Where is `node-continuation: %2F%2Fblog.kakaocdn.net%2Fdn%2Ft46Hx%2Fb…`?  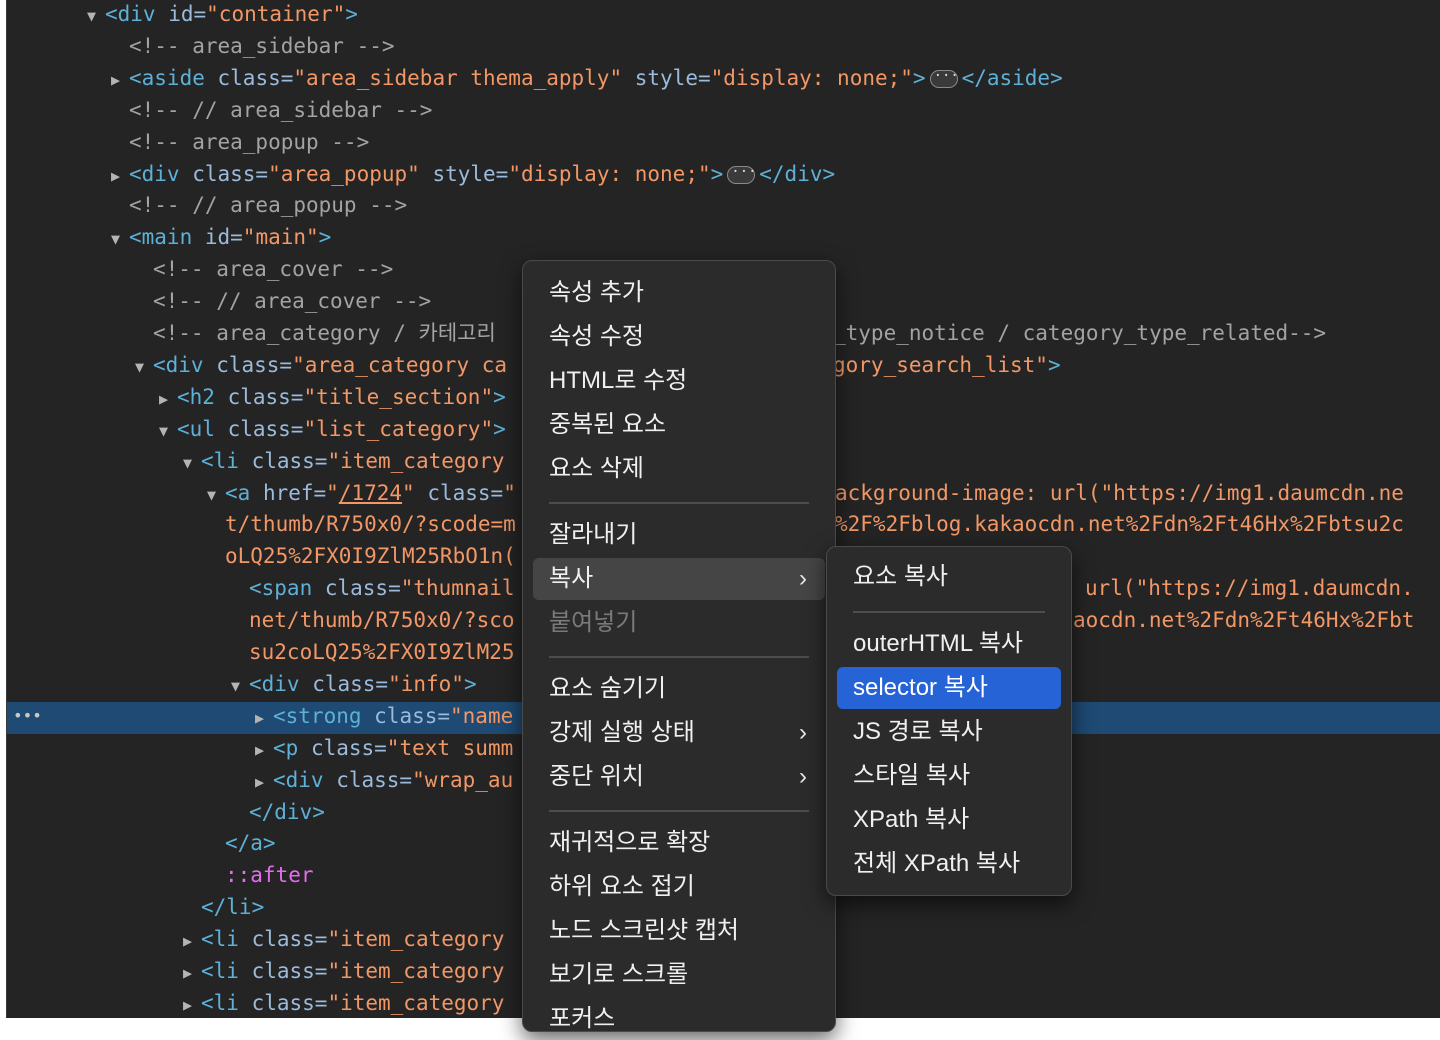
node-continuation: %2F%2Fblog.kakaocdn.net%2Fdn%2Ft46Hx%2Fb… is located at coordinates (1119, 524).